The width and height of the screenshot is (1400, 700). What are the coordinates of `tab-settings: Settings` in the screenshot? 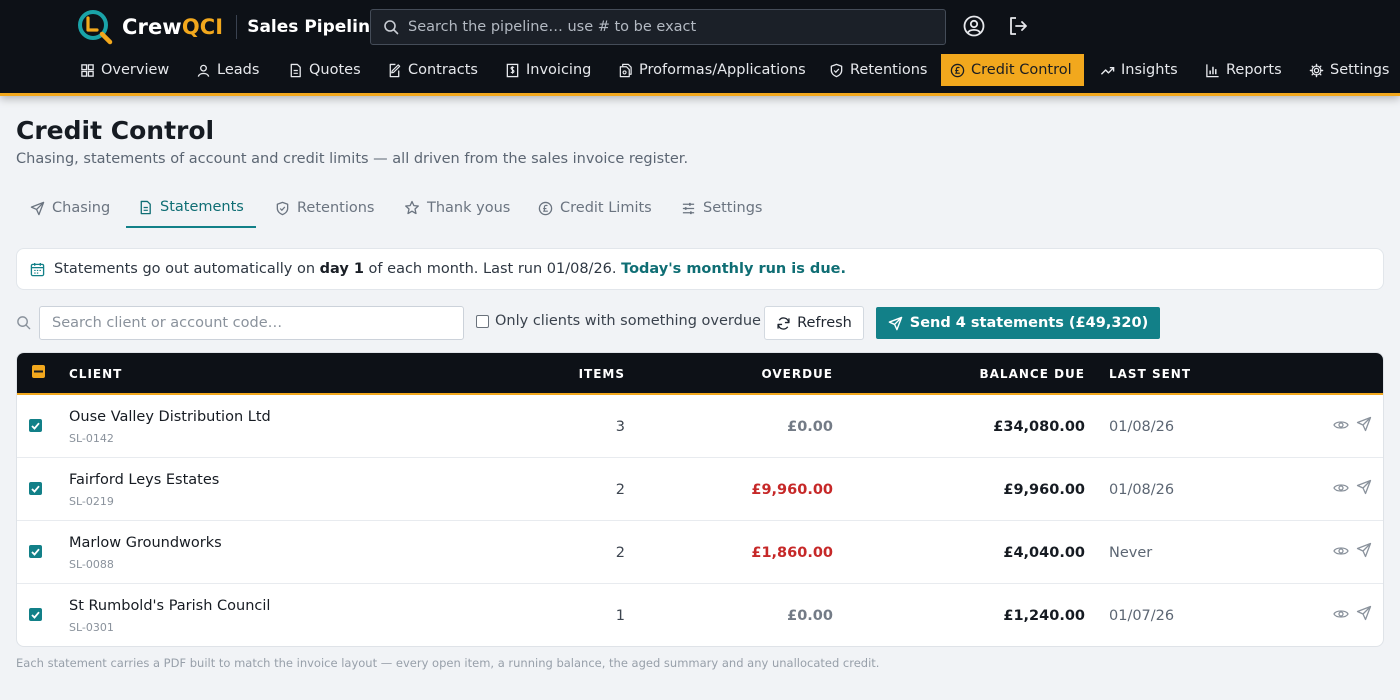 It's located at (721, 208).